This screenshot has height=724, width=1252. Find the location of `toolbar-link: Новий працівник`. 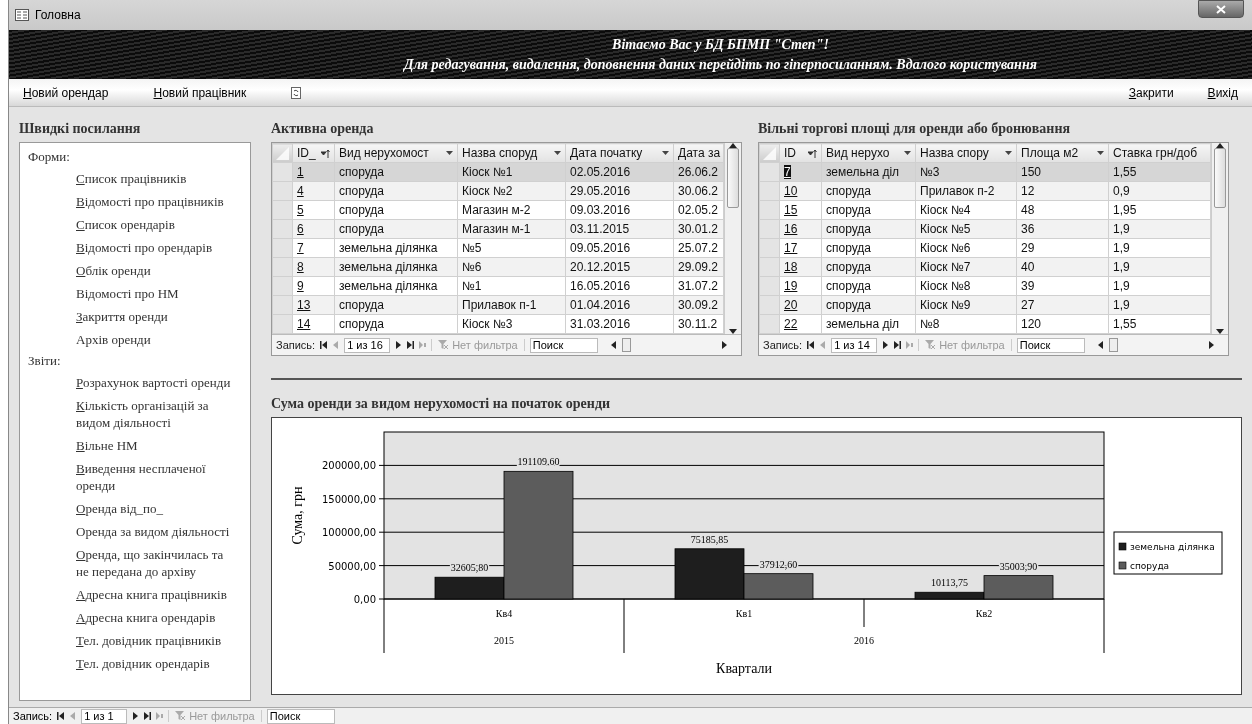

toolbar-link: Новий працівник is located at coordinates (200, 92).